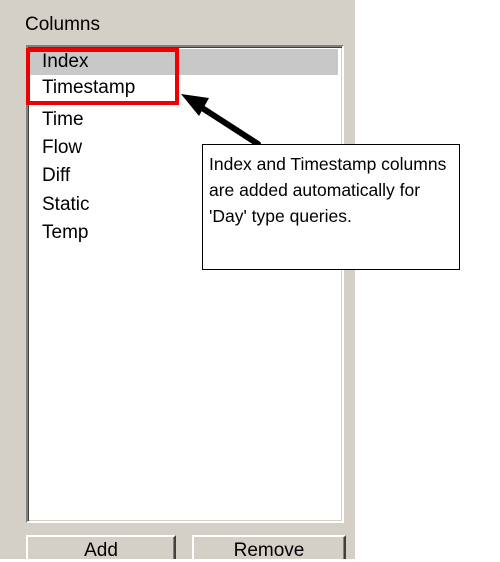 This screenshot has height=562, width=500. Describe the element at coordinates (101, 548) in the screenshot. I see `add-button: Add` at that location.